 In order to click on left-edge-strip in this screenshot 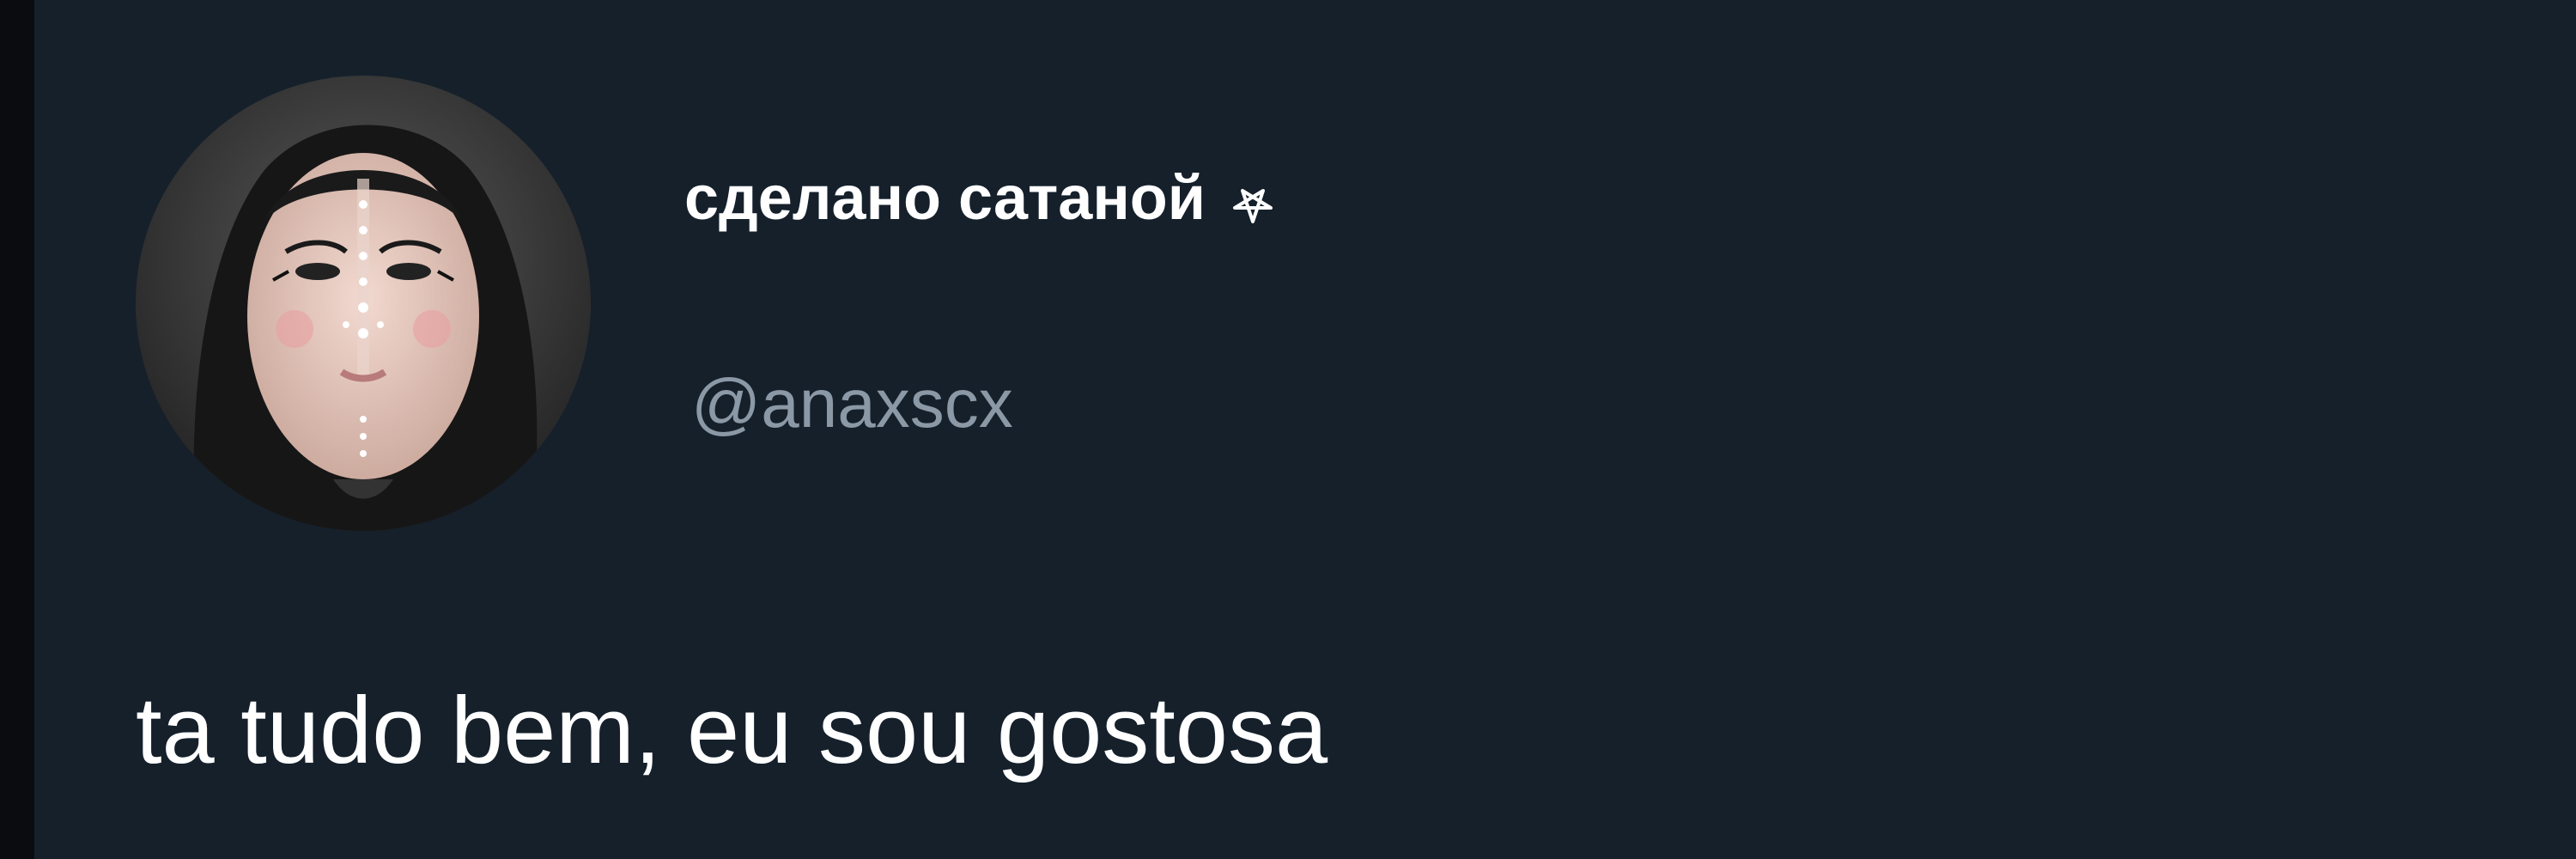, I will do `click(17, 430)`.